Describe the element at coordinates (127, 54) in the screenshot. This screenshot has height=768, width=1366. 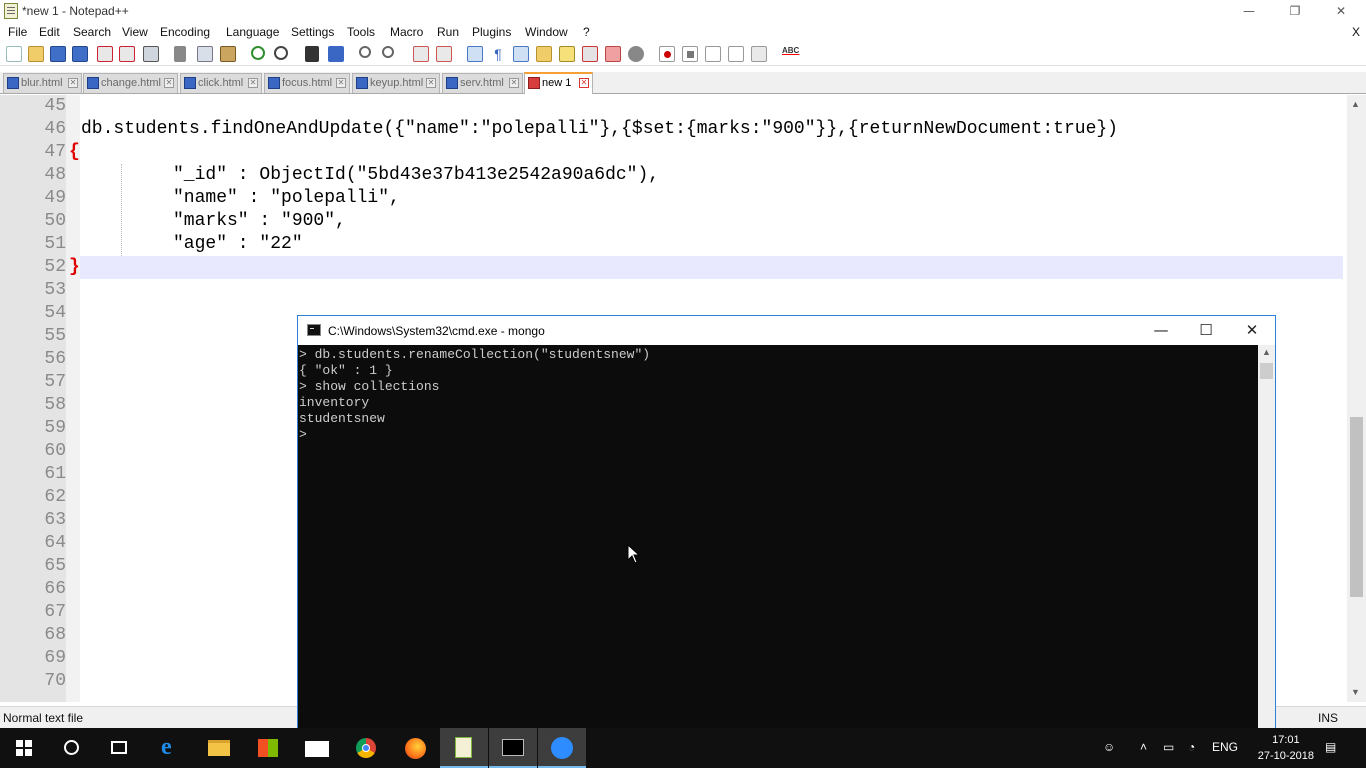
I see `close-all-icon` at that location.